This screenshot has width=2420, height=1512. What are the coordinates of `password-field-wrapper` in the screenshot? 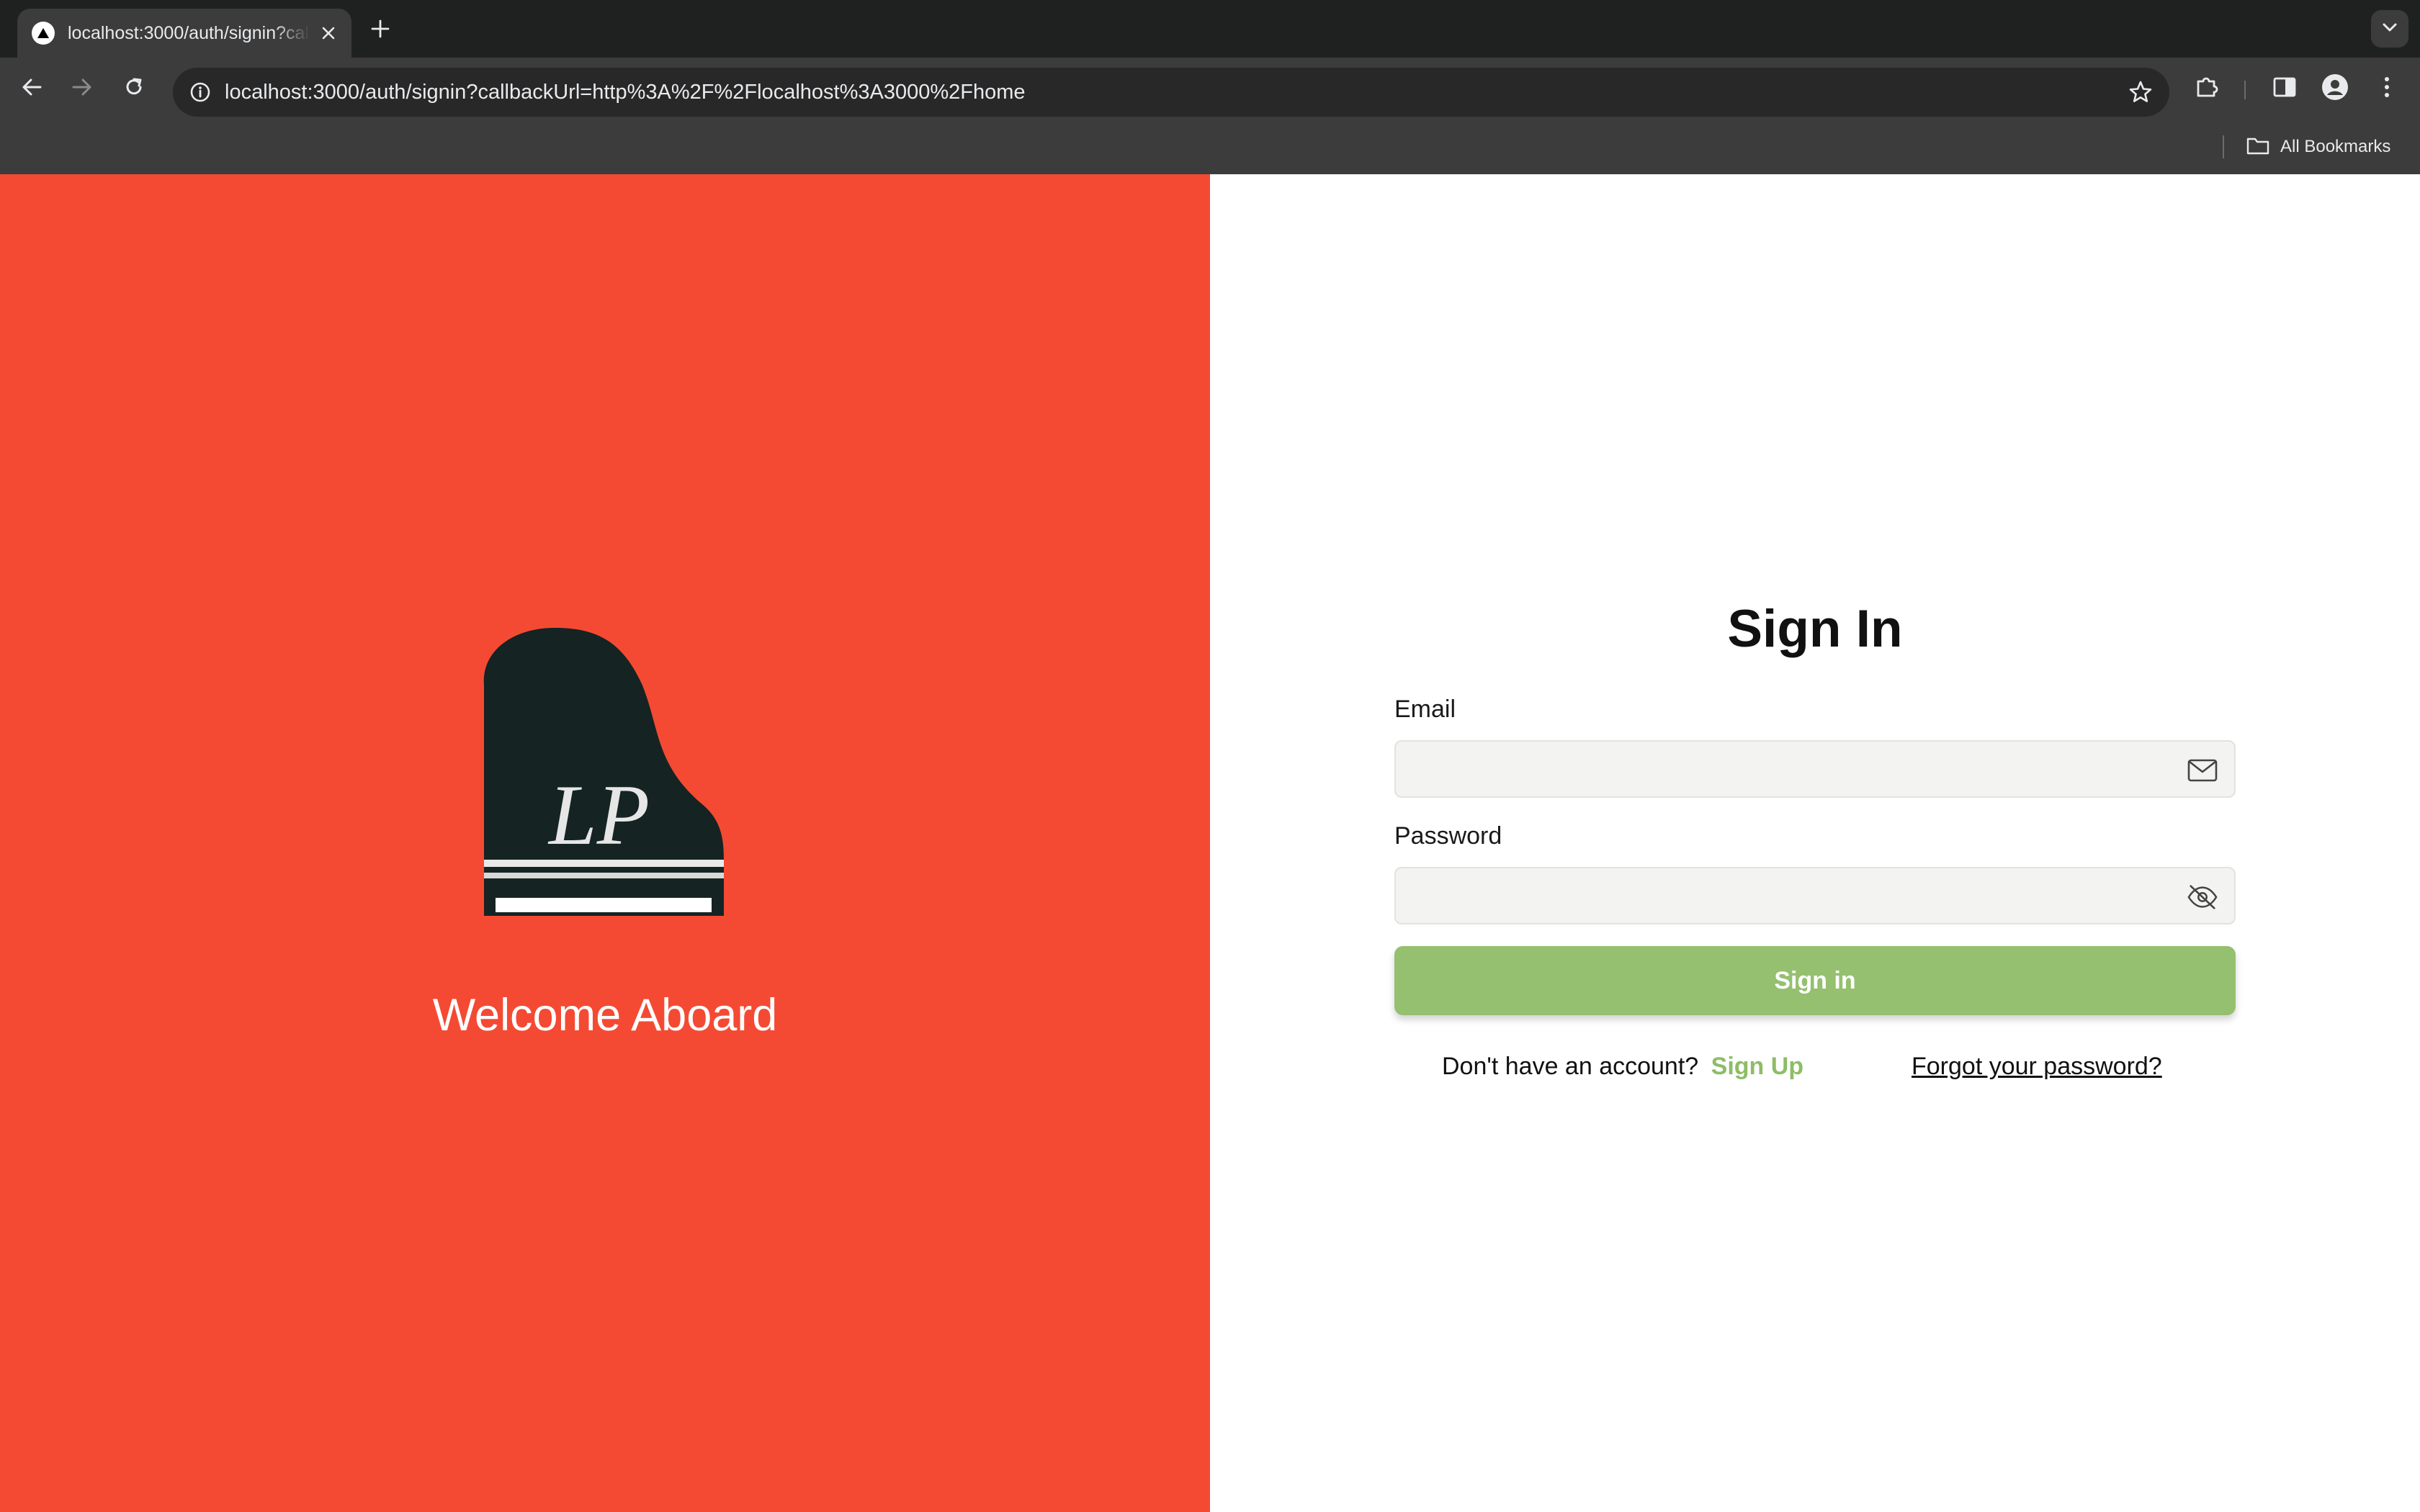 It's located at (1815, 895).